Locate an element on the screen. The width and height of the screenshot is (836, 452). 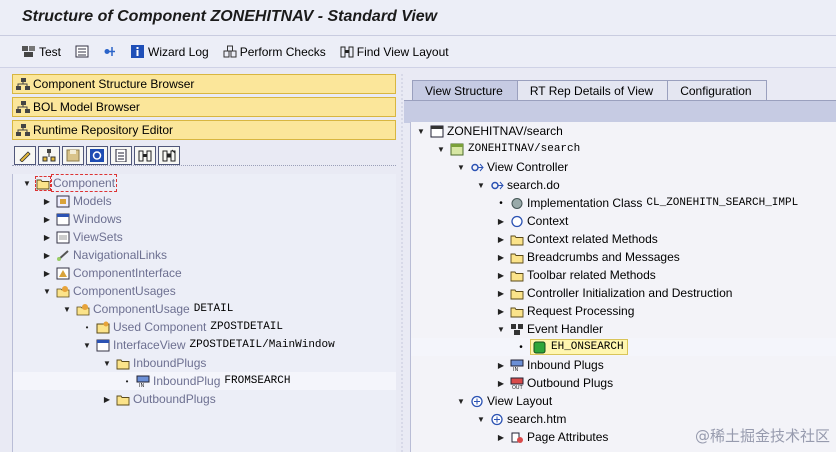
detail-button is located at coordinates (82, 51).